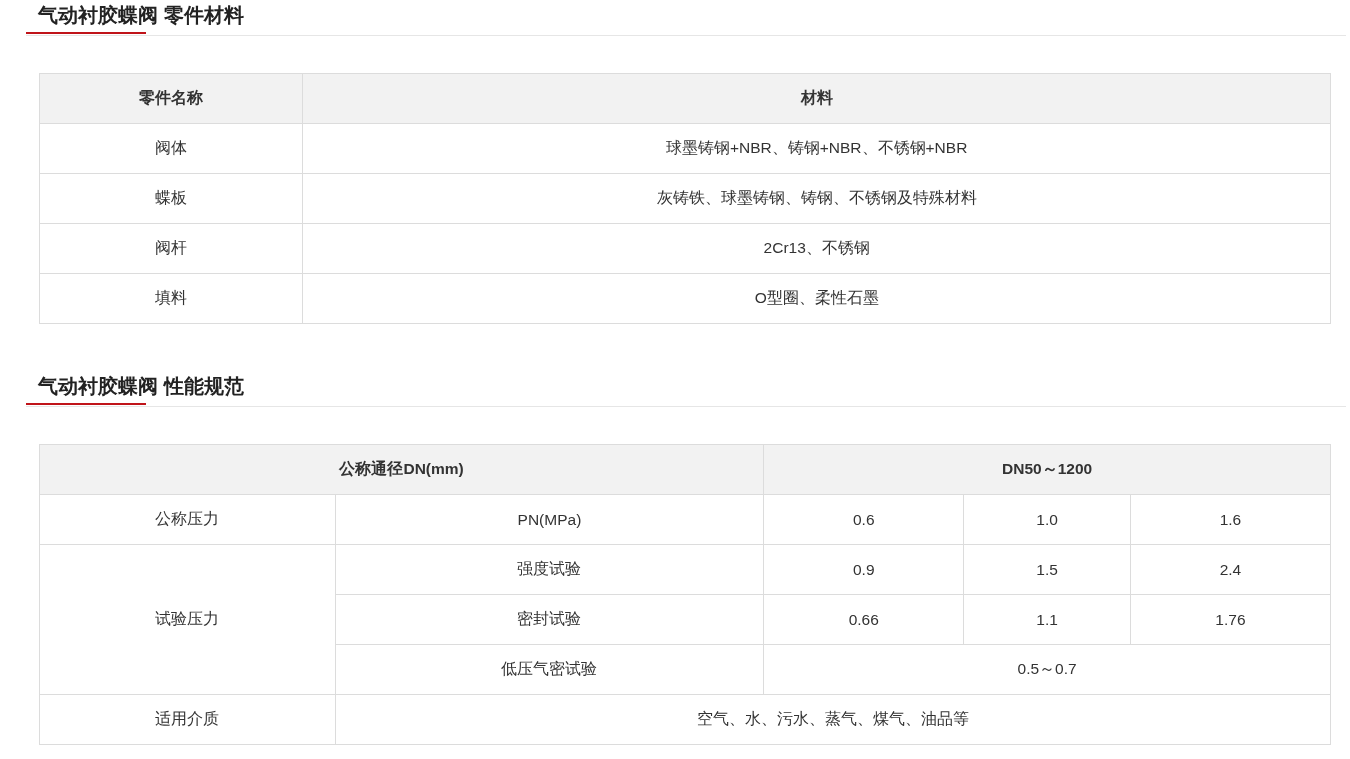 The image size is (1350, 759). Describe the element at coordinates (816, 98) in the screenshot. I see `column-header: 材料` at that location.